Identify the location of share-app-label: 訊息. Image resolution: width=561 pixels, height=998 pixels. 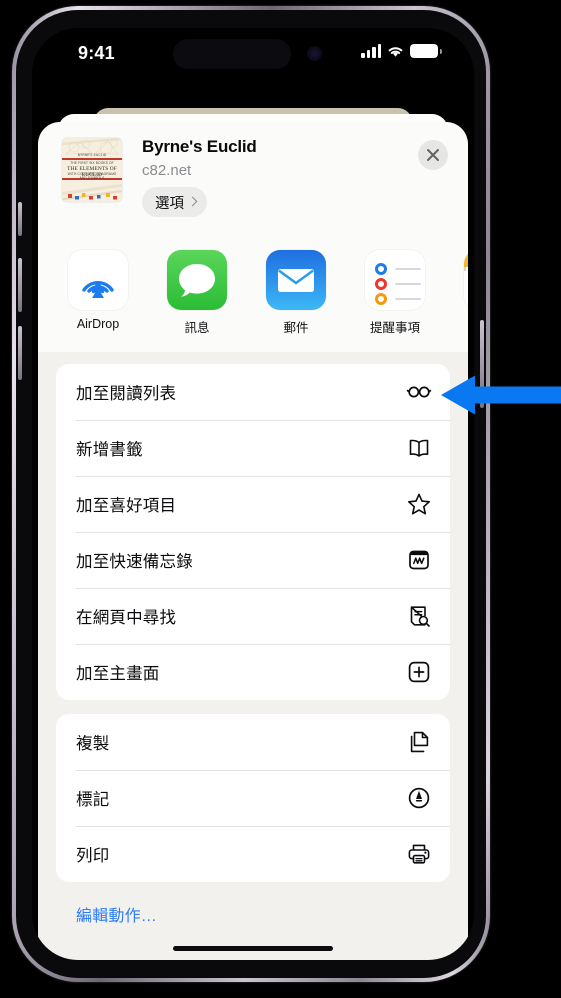
(197, 328).